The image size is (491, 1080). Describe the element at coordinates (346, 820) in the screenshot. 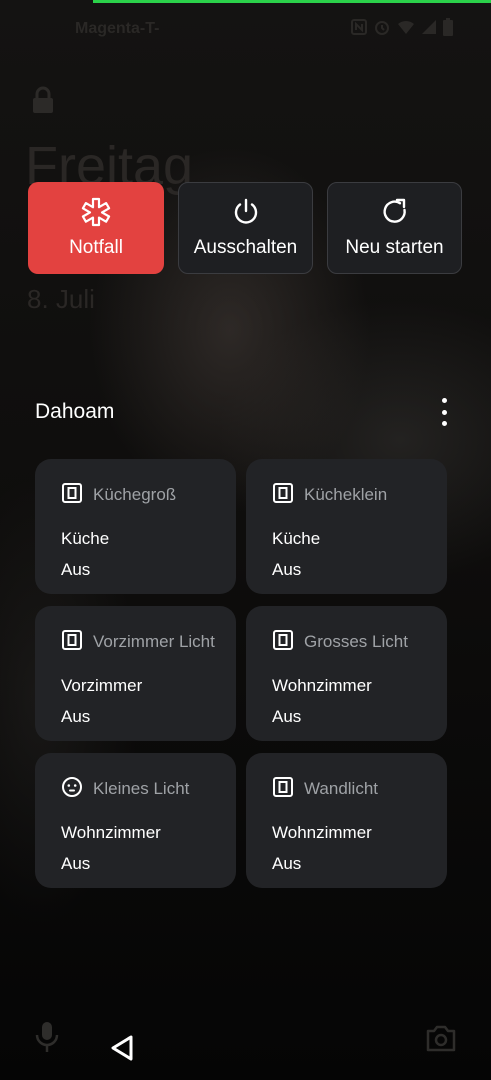

I see `device-tile-wandlicht: Wandlicht Wohnzimmer Aus` at that location.